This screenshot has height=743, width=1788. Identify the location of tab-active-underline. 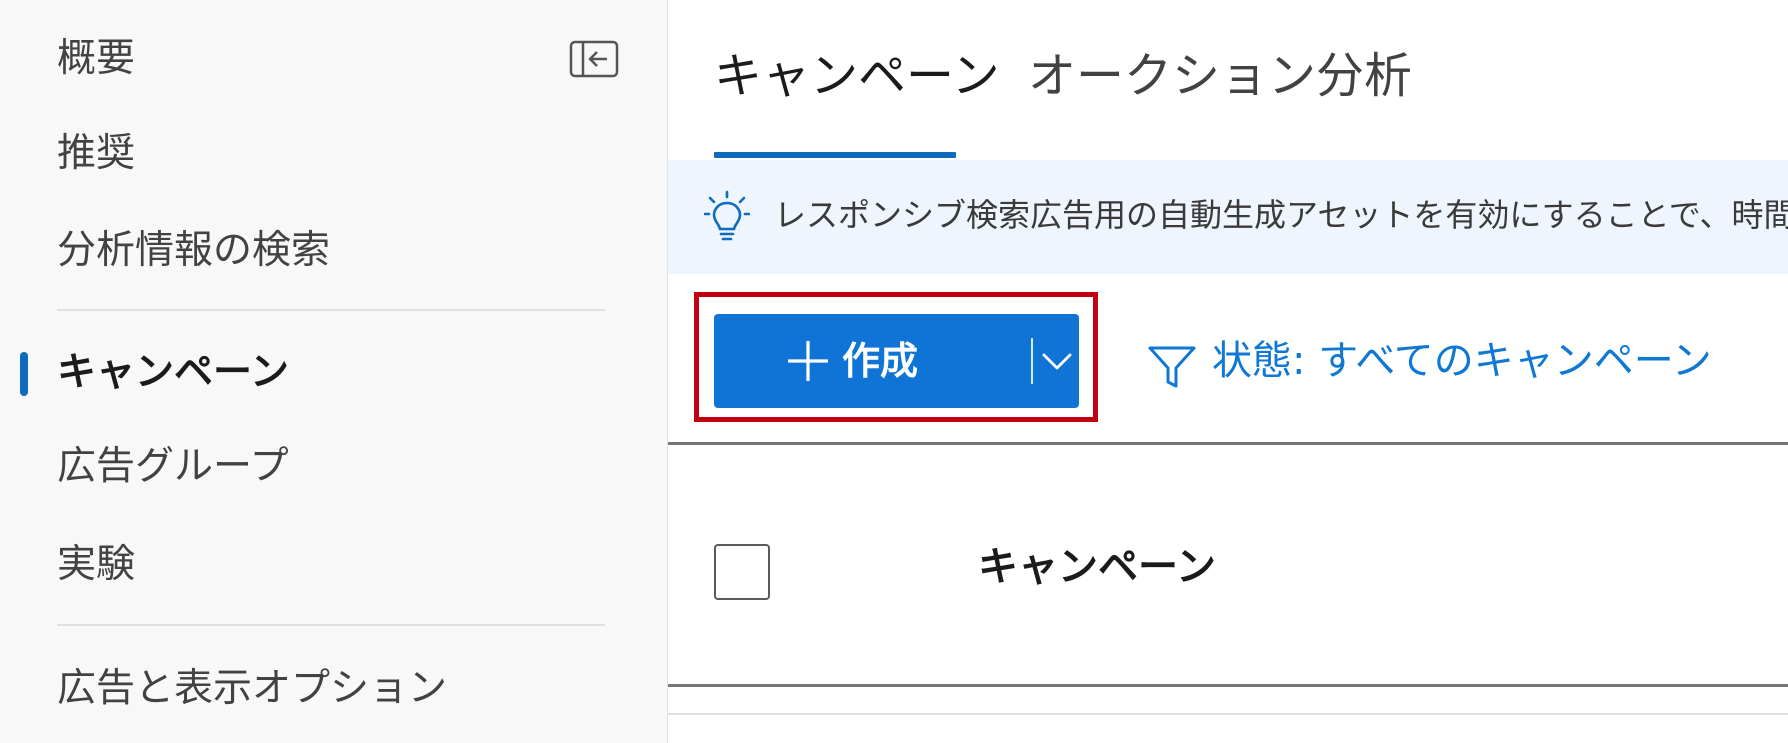
(835, 155).